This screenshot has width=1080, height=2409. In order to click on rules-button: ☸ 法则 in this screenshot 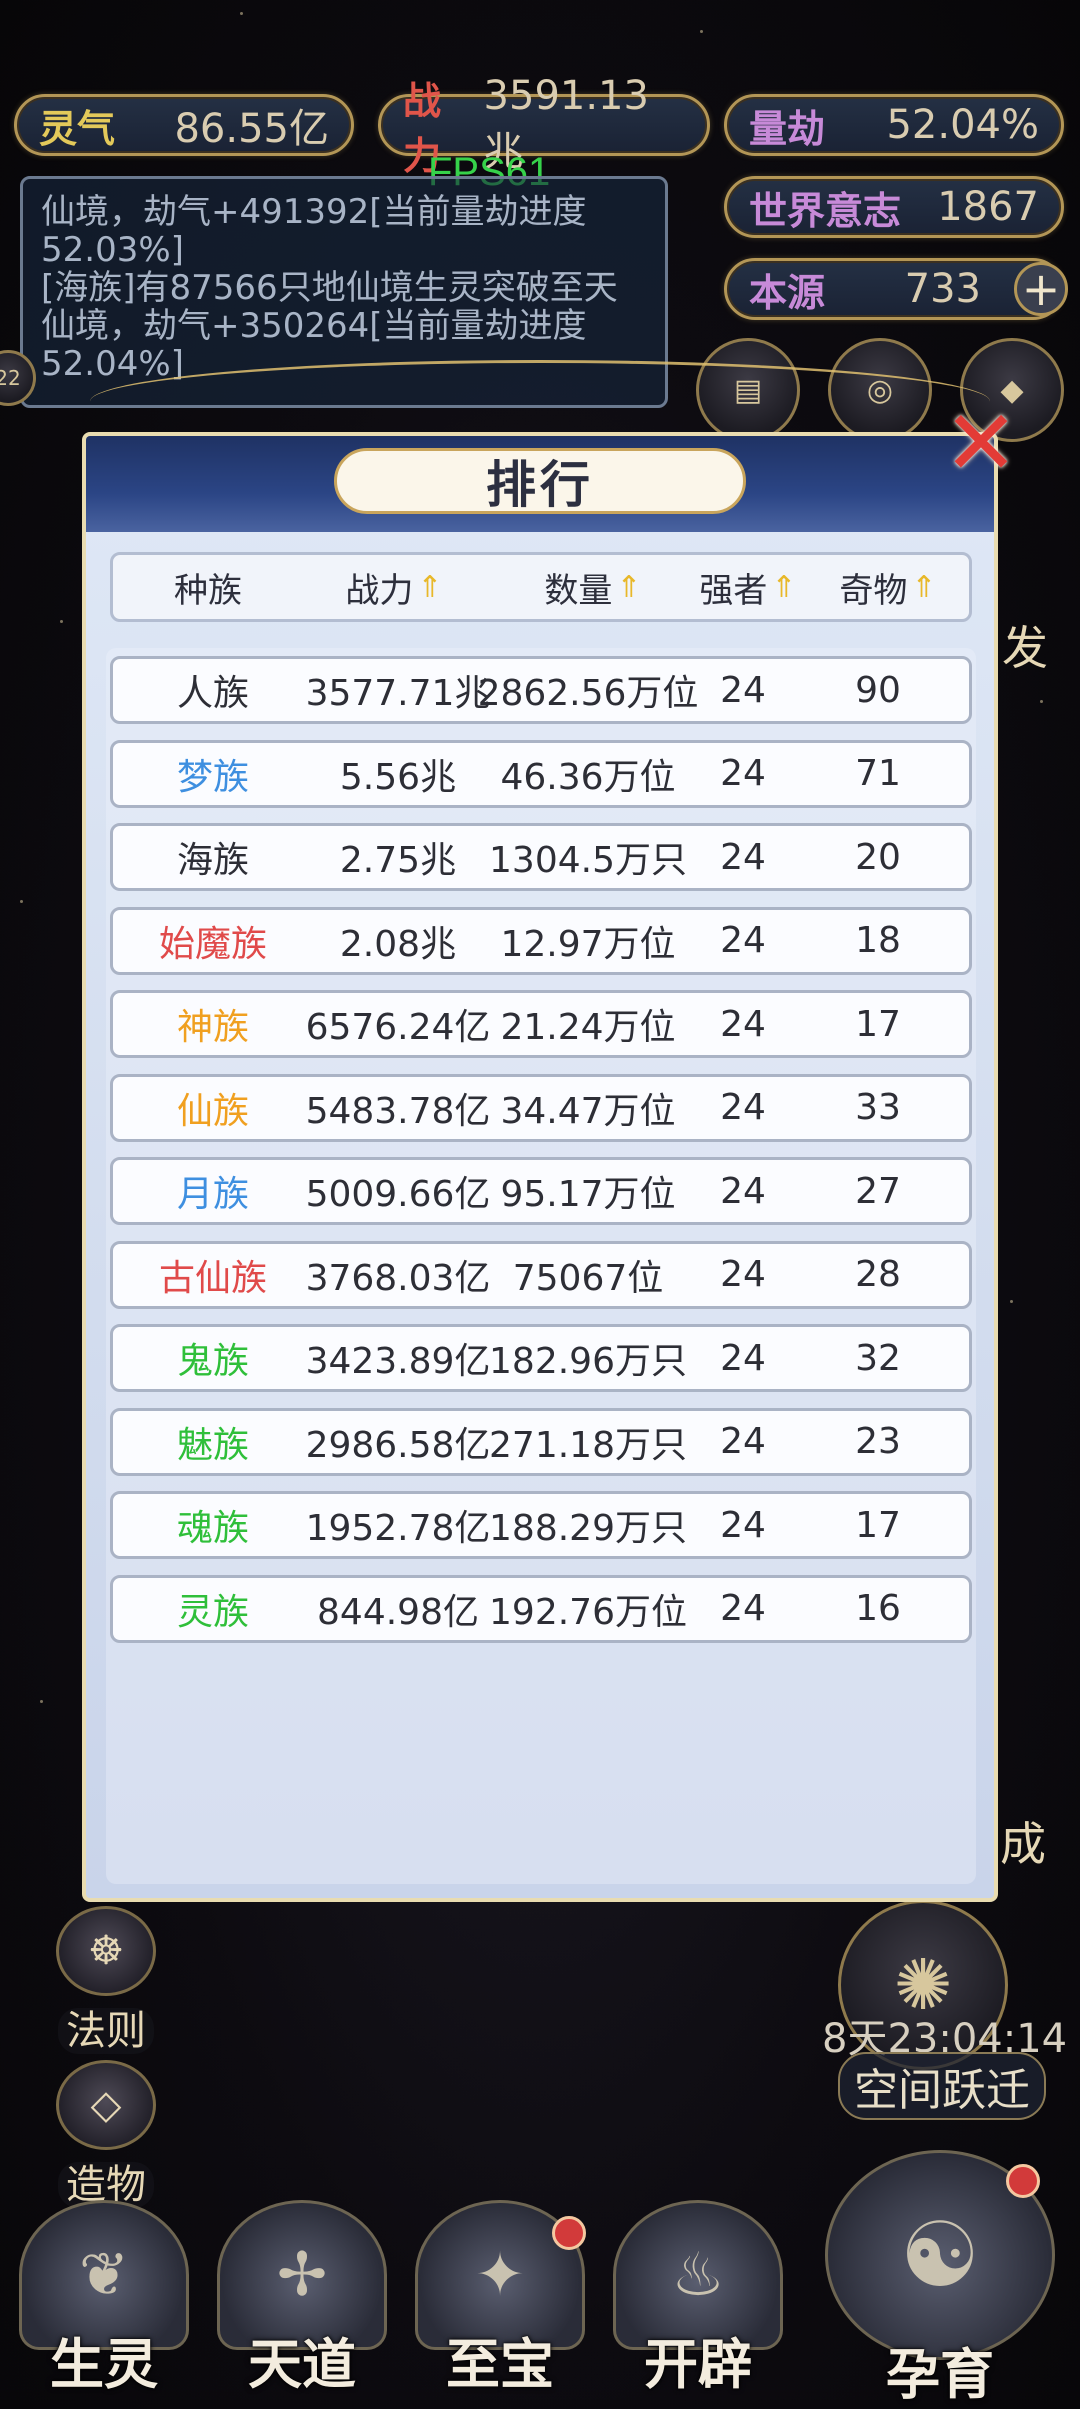, I will do `click(106, 1981)`.